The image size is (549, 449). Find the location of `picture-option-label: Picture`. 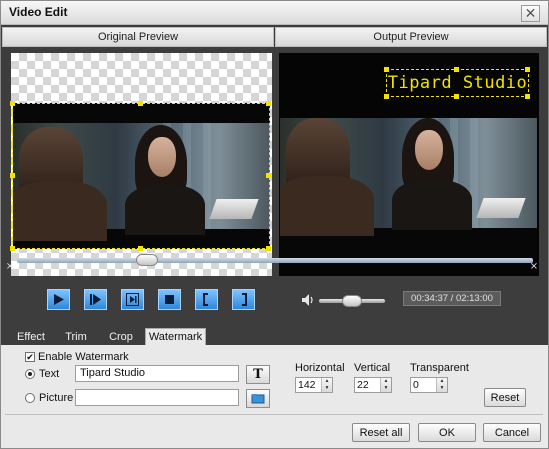

picture-option-label: Picture is located at coordinates (56, 398).